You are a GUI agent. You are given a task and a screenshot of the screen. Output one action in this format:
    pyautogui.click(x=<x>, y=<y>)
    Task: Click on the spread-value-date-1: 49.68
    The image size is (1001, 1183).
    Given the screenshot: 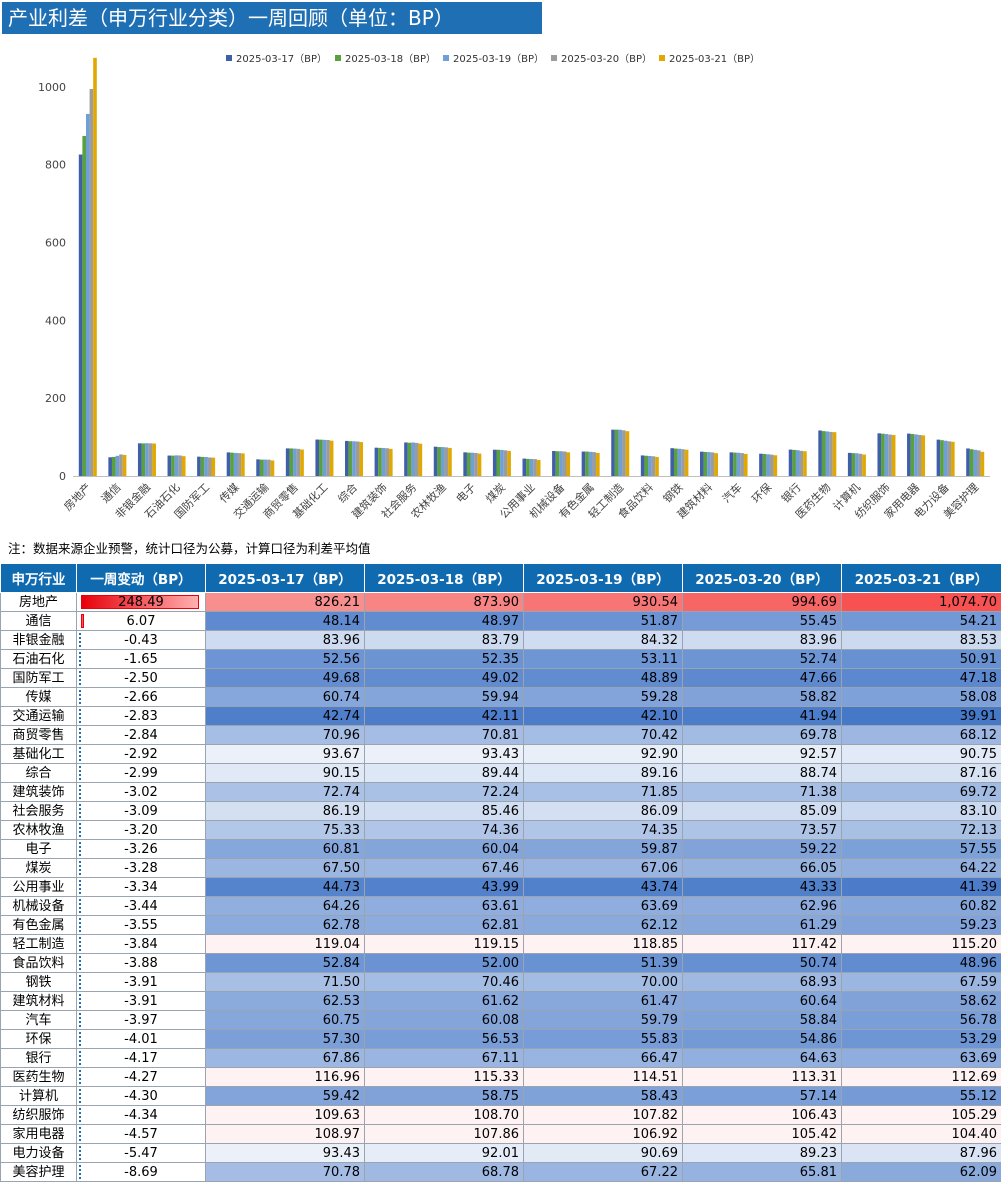 What is the action you would take?
    pyautogui.click(x=285, y=678)
    